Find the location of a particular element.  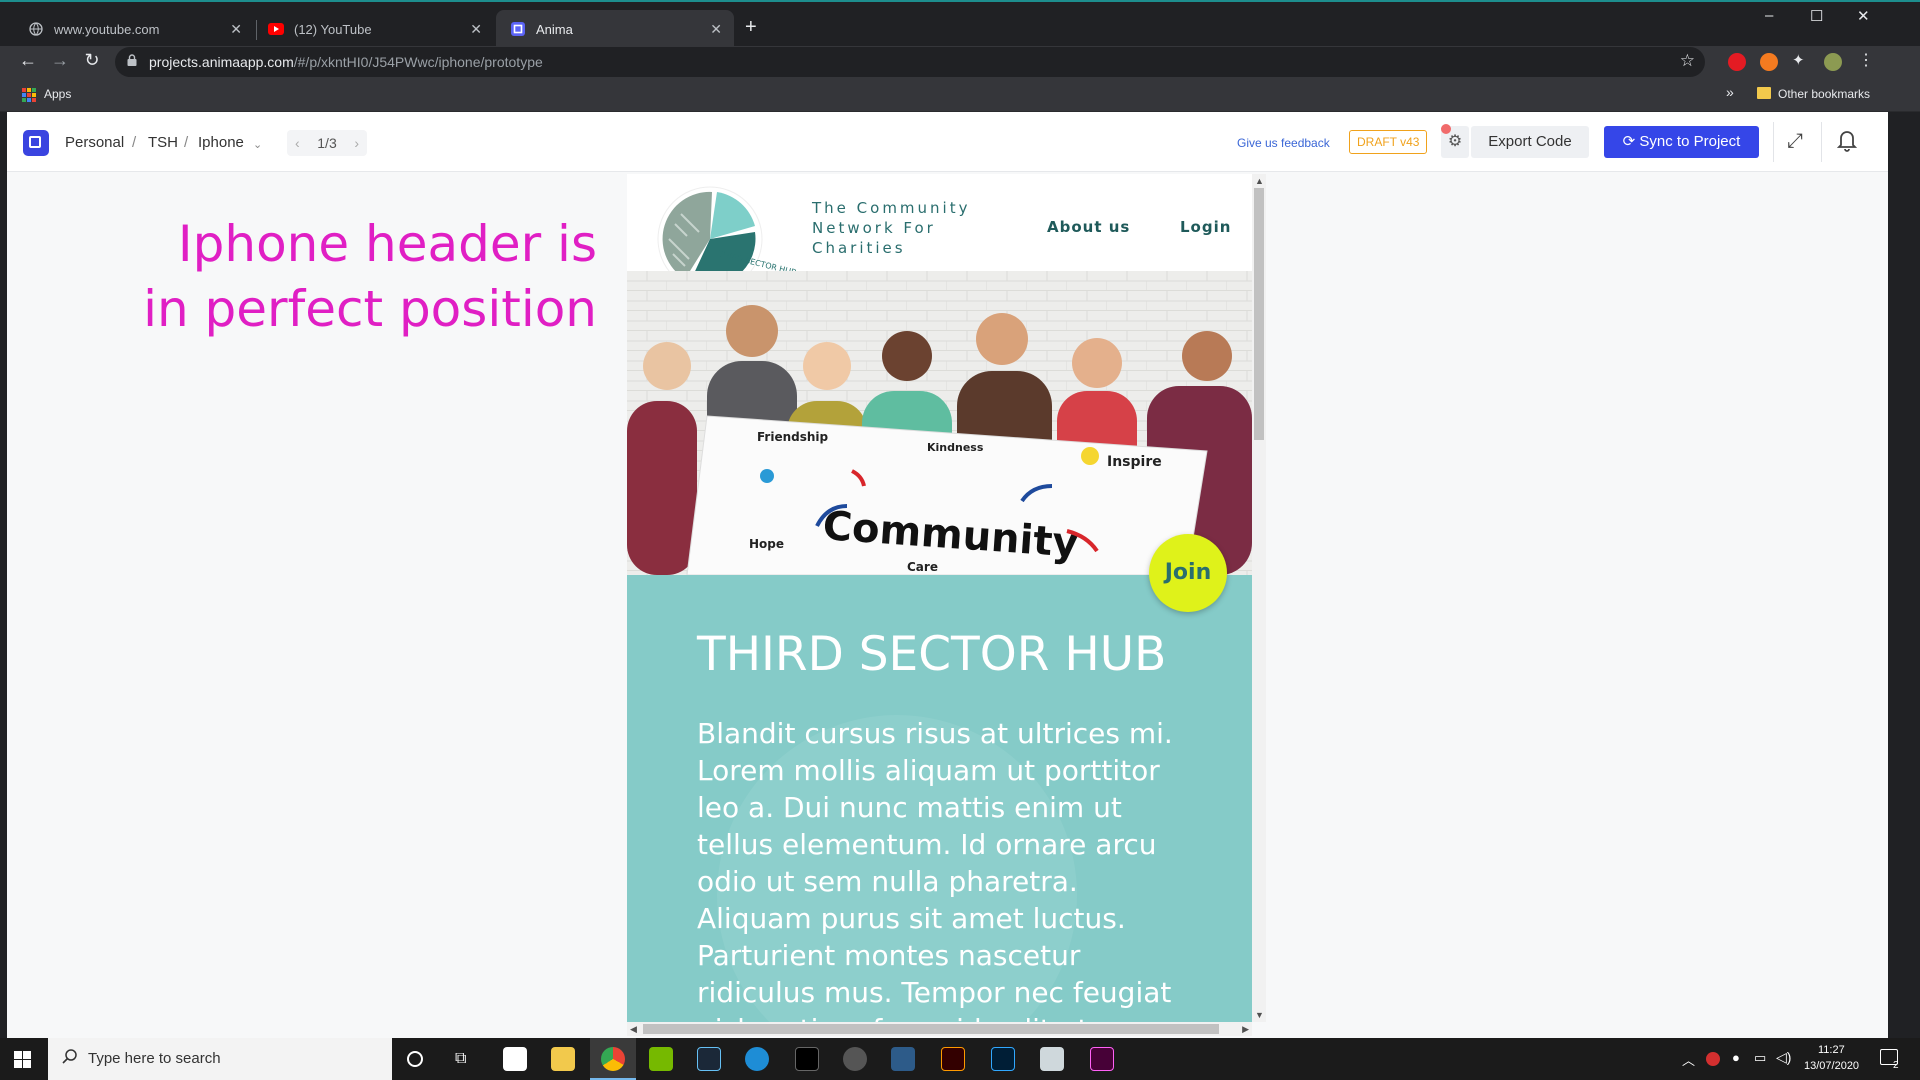

tagline-line: Network For is located at coordinates (874, 228).